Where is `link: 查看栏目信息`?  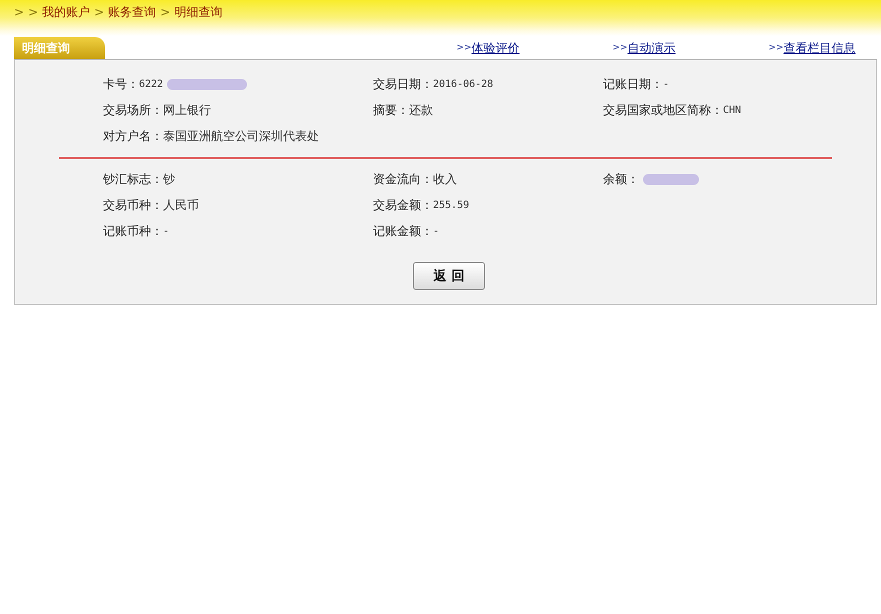
link: 查看栏目信息 is located at coordinates (820, 48).